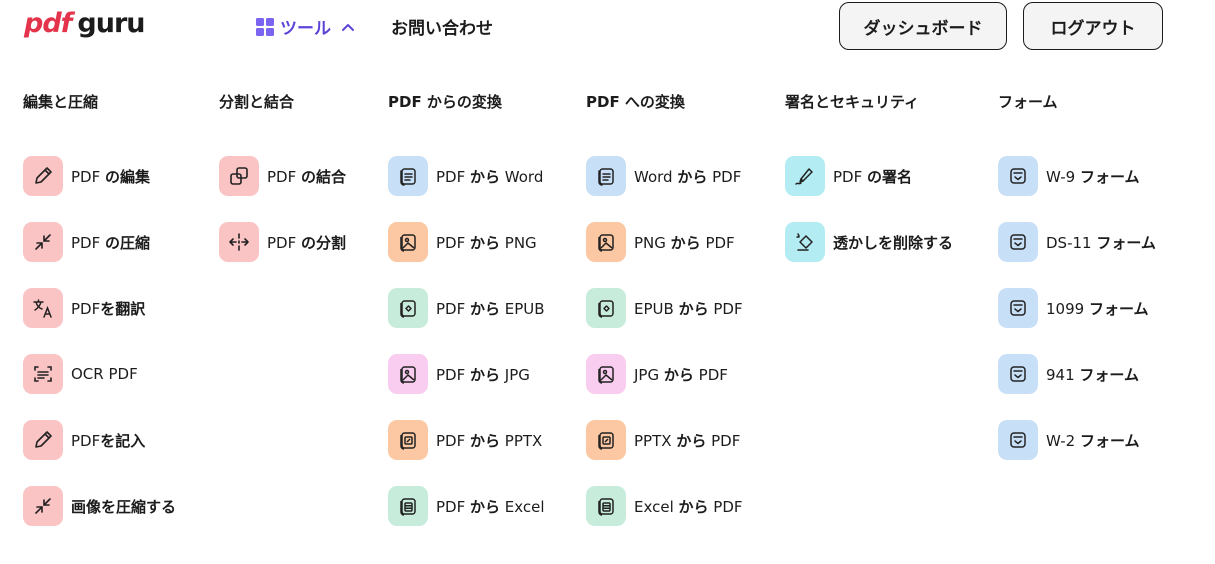 The height and width of the screenshot is (564, 1215). I want to click on tool-label: PPTX から PDF, so click(687, 440).